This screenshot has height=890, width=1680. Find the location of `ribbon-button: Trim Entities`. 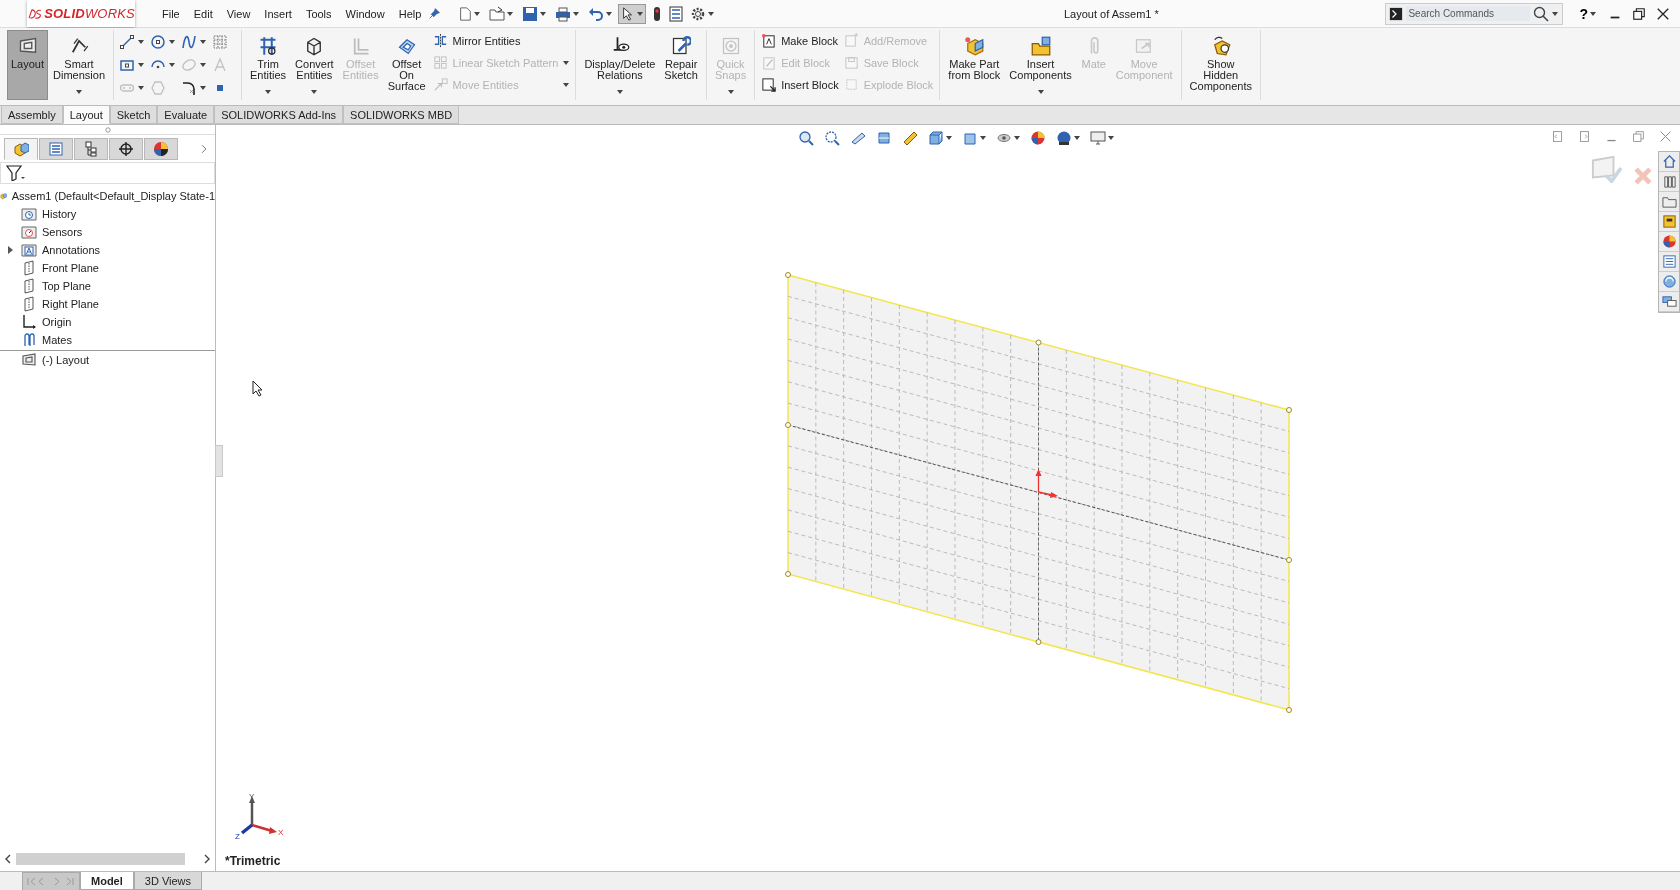

ribbon-button: Trim Entities is located at coordinates (268, 65).